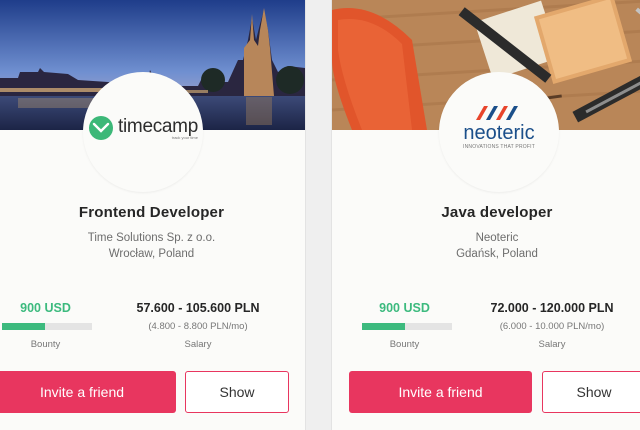  Describe the element at coordinates (151, 254) in the screenshot. I see `job-location: Wrocław, Poland` at that location.